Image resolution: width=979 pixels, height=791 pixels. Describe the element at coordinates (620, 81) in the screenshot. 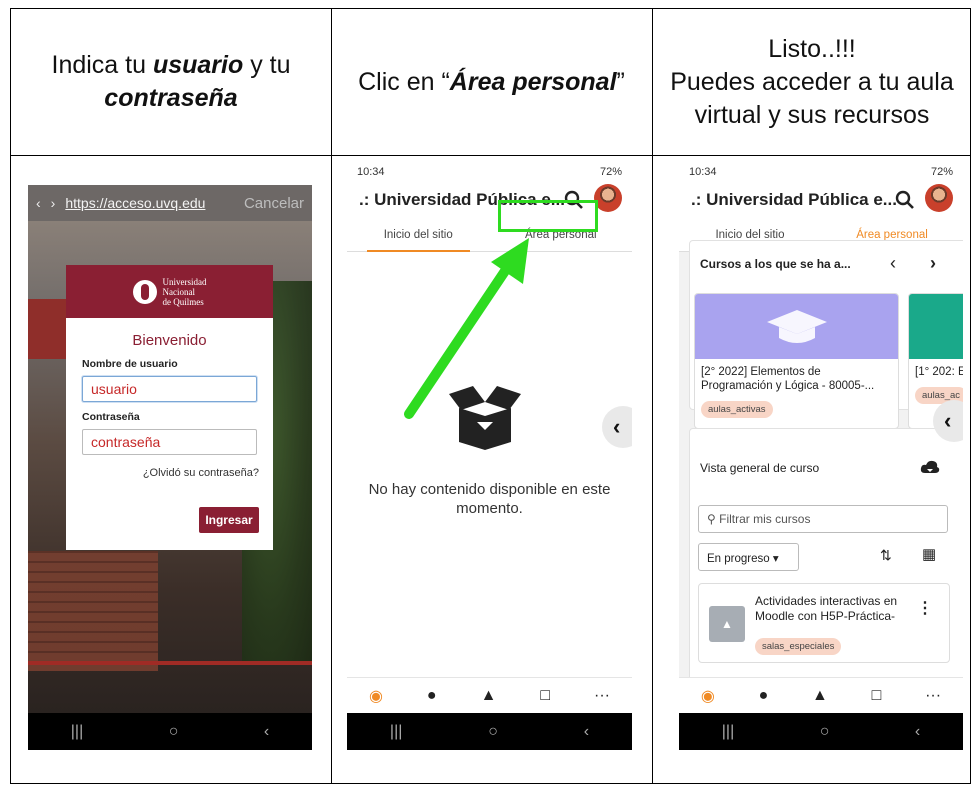

I see `caption-text: ”` at that location.